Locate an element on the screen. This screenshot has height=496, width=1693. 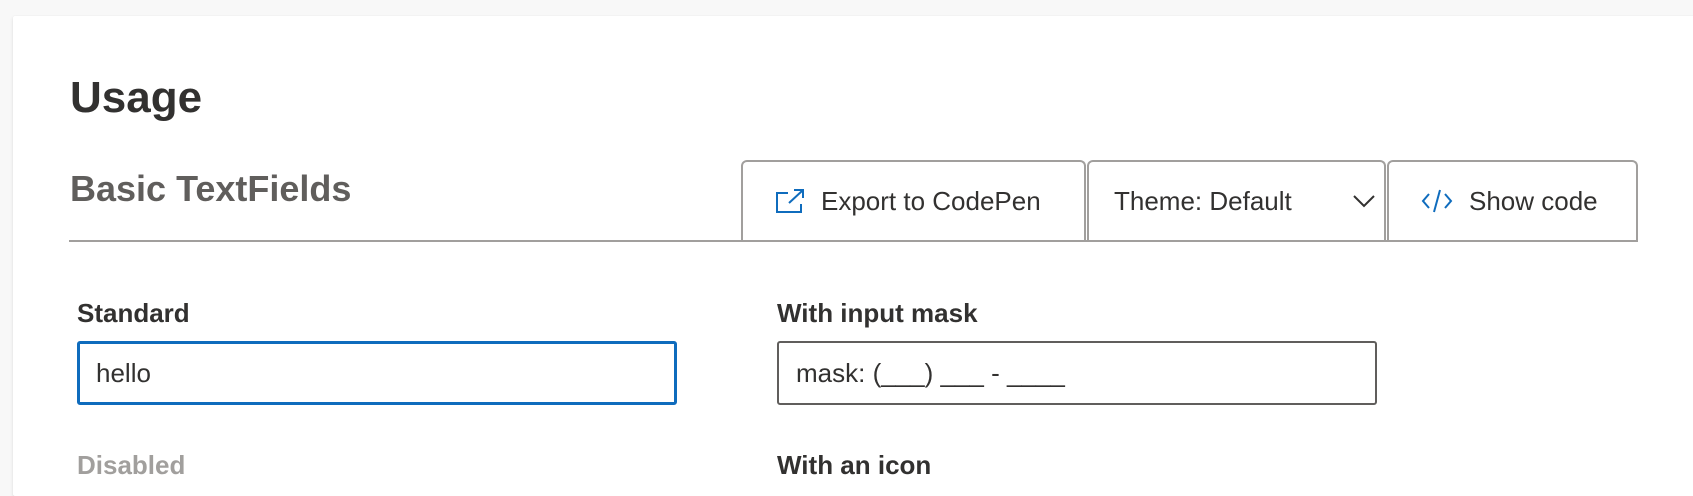
export-to-codepen-button: Export to CodePen is located at coordinates (913, 200).